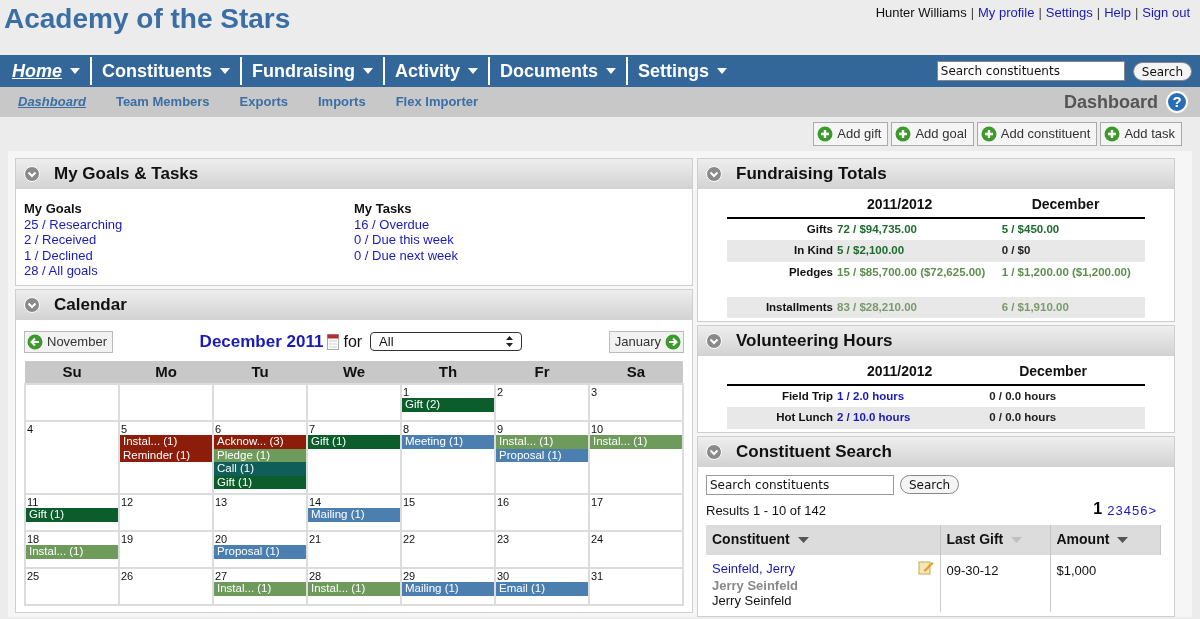  I want to click on calendar-event: Instal... (1), so click(166, 442).